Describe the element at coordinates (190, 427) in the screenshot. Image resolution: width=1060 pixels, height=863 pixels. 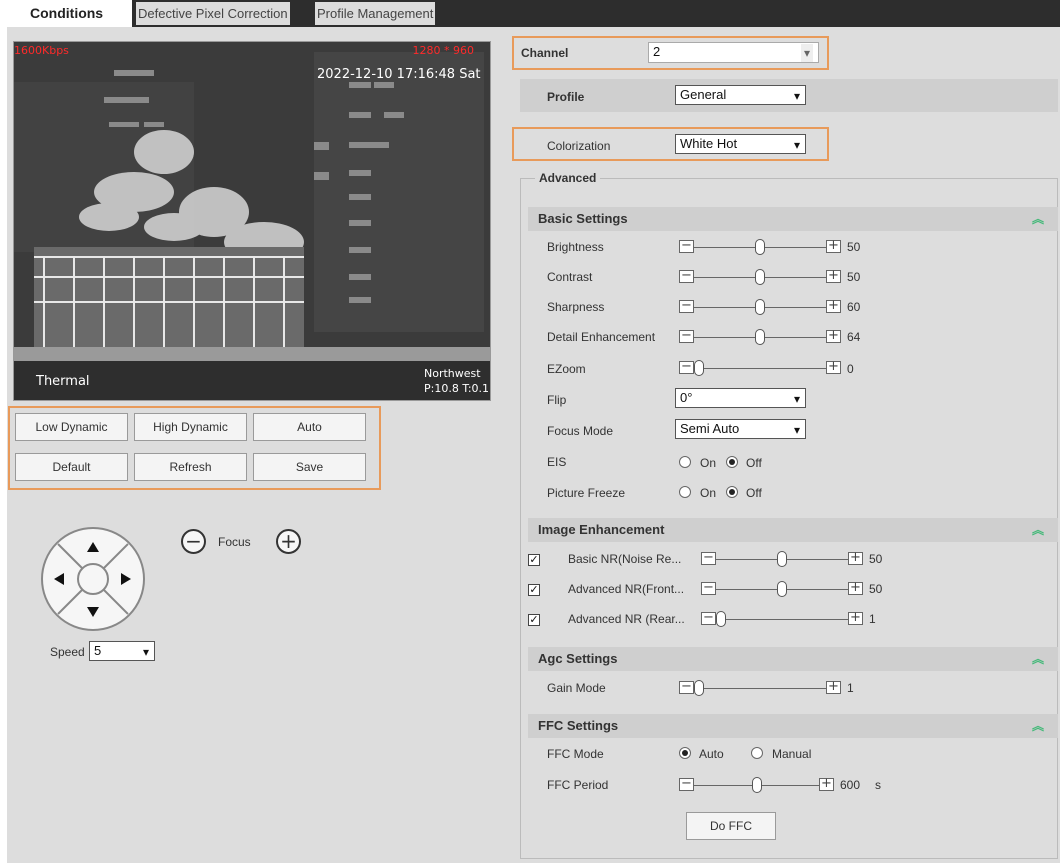
I see `high-dynamic-button: High Dynamic` at that location.